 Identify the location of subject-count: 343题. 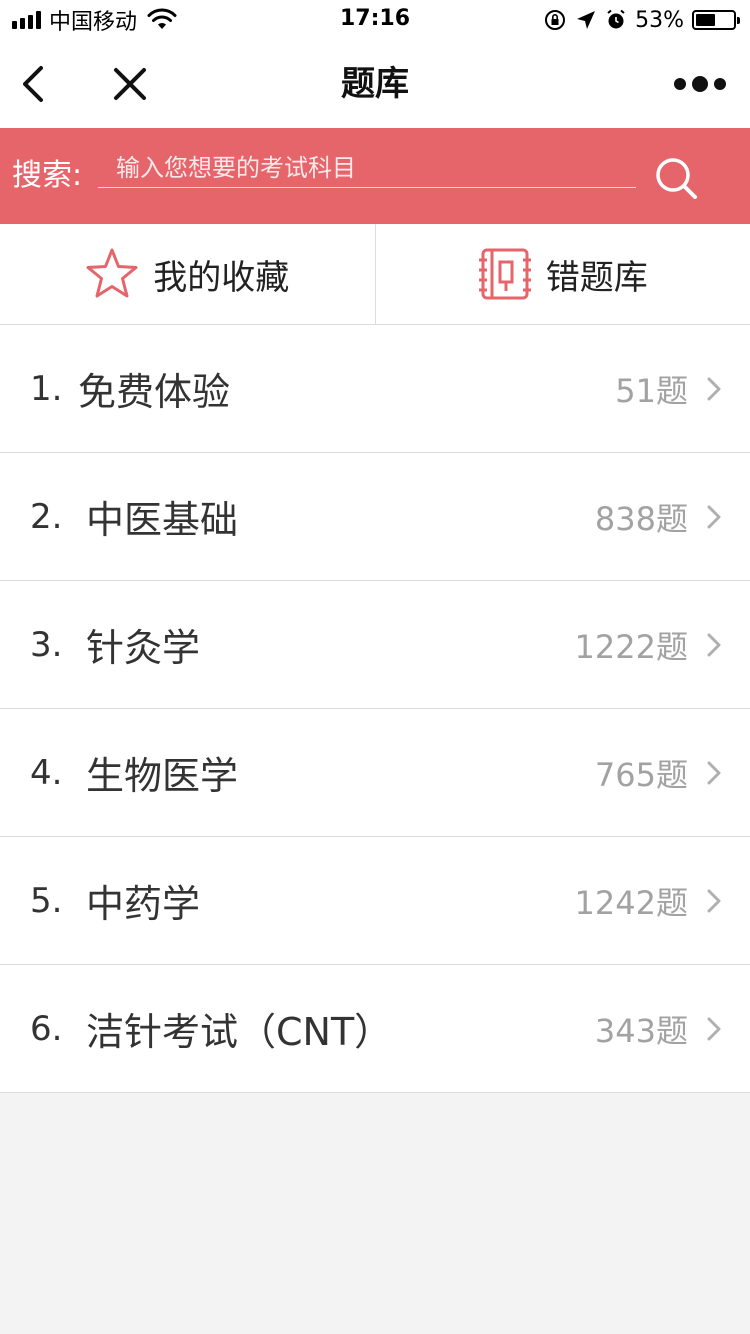
(641, 1030).